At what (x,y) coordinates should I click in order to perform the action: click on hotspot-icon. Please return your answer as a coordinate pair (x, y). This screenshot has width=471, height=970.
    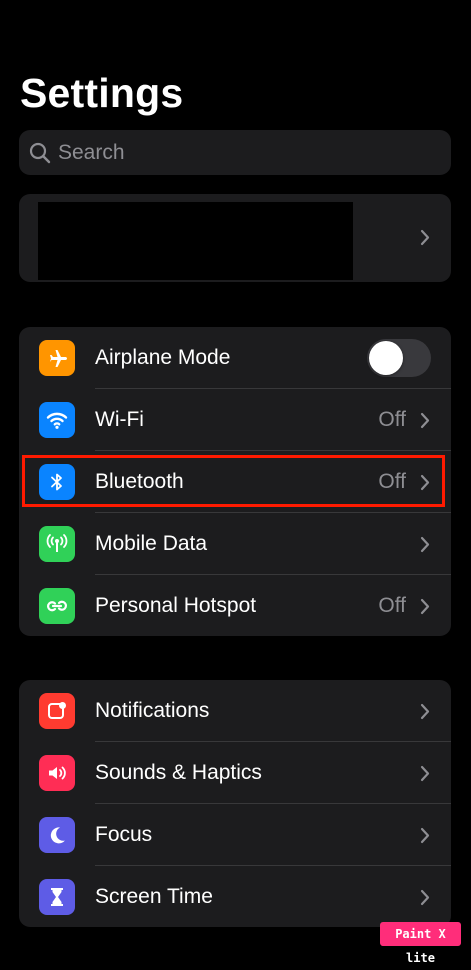
    Looking at the image, I should click on (57, 606).